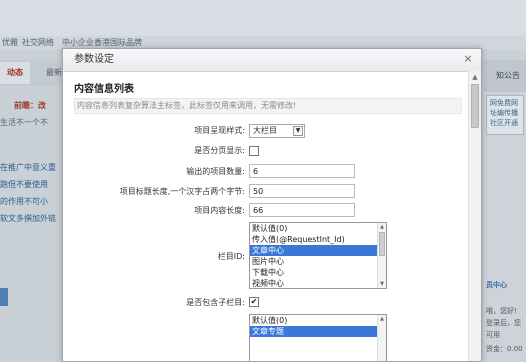 The image size is (526, 362). What do you see at coordinates (302, 191) in the screenshot?
I see `title-length-input` at bounding box center [302, 191].